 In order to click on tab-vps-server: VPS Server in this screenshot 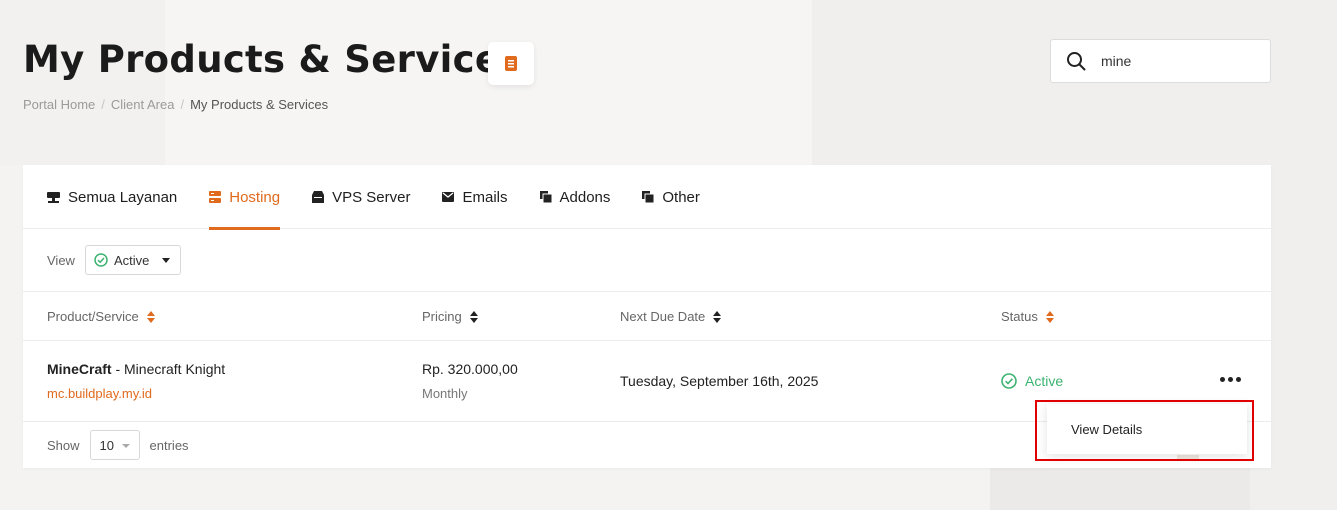, I will do `click(361, 197)`.